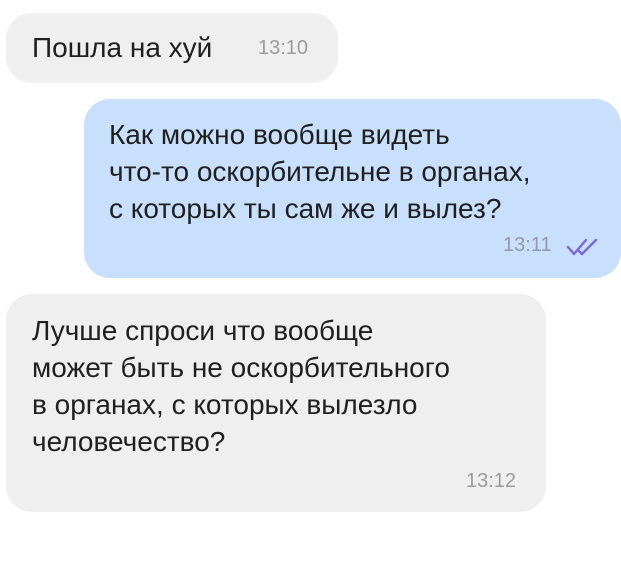  I want to click on message-line: может быть не оскорбительного, so click(241, 367).